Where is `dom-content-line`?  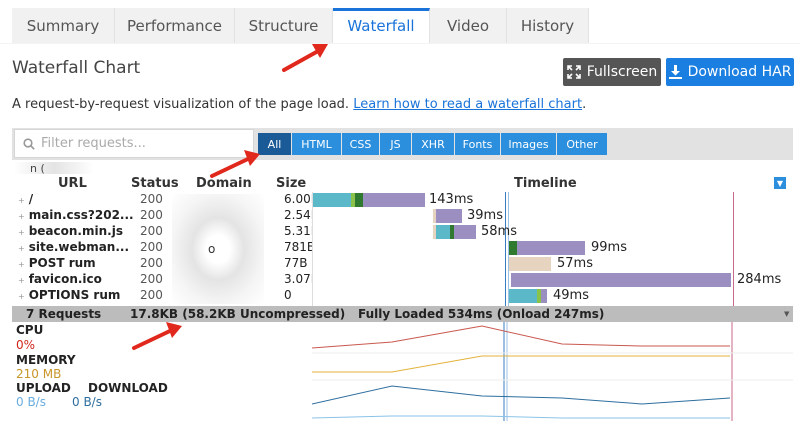
dom-content-line is located at coordinates (505, 249).